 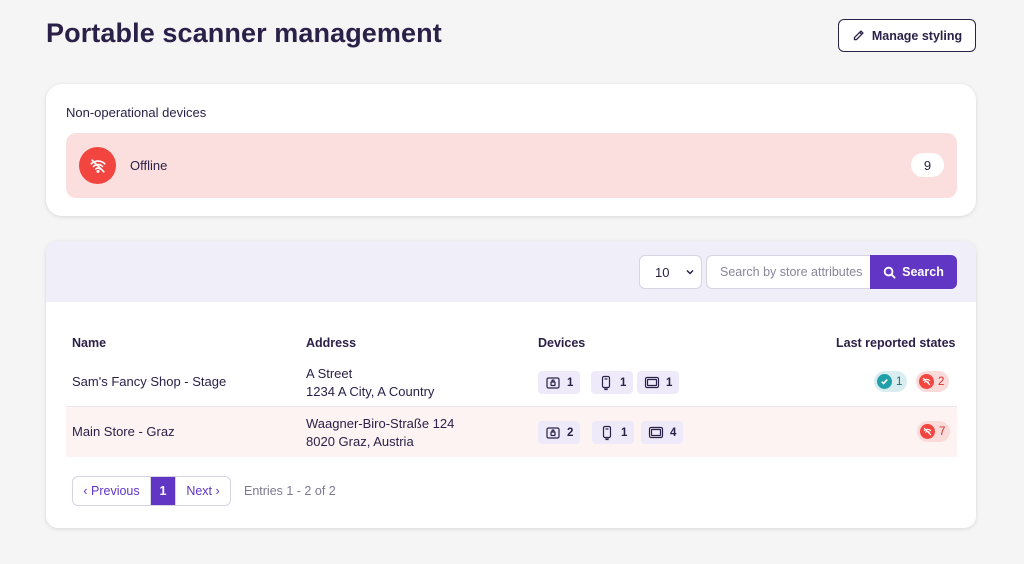 I want to click on pagination: ‹ Previous 1 Next ›, so click(x=151, y=491).